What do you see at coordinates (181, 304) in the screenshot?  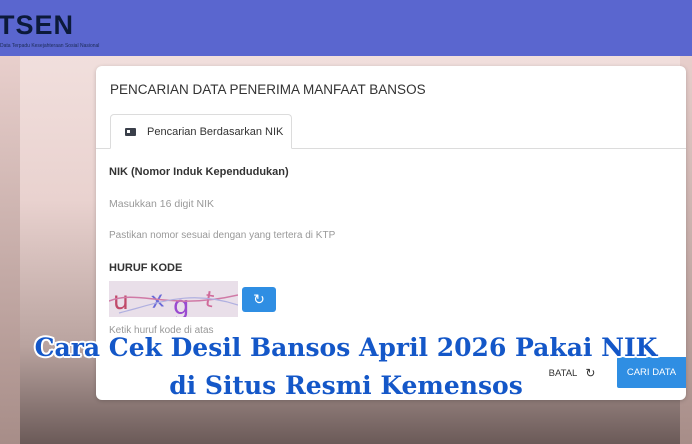 I see `svg-text: g` at bounding box center [181, 304].